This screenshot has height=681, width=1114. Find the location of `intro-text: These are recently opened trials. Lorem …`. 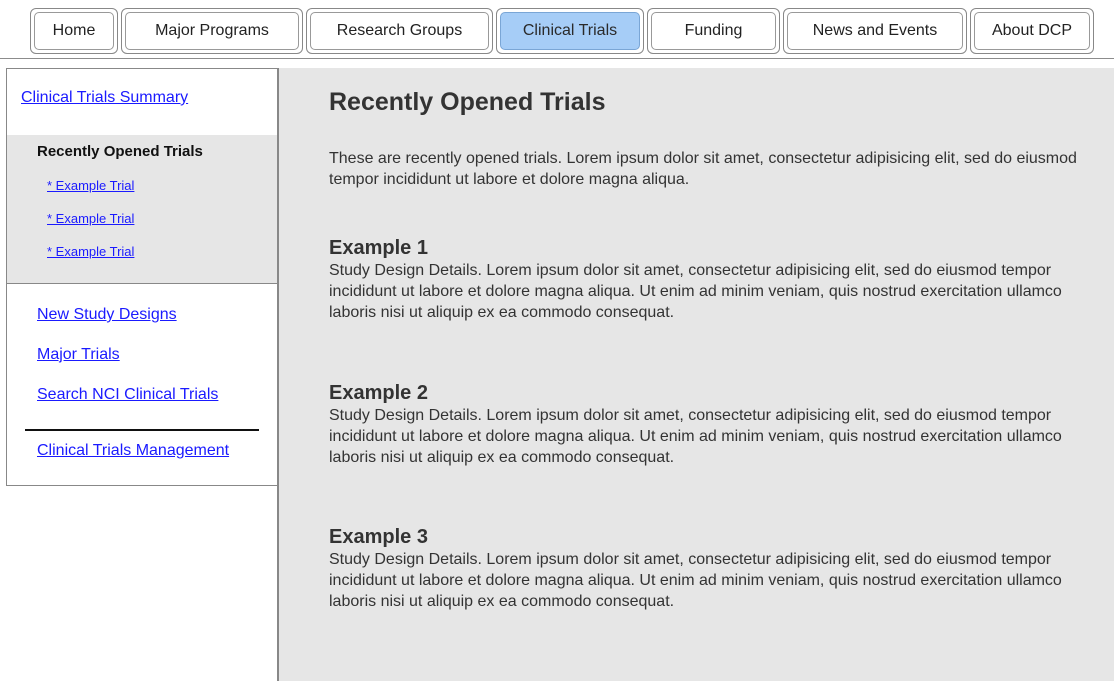

intro-text: These are recently opened trials. Lorem … is located at coordinates (703, 169).